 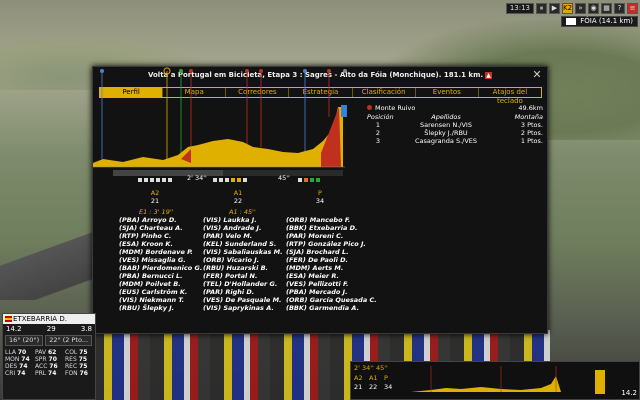 I want to click on list-item: (VIS) Sabaliauskas M., so click(x=243, y=252).